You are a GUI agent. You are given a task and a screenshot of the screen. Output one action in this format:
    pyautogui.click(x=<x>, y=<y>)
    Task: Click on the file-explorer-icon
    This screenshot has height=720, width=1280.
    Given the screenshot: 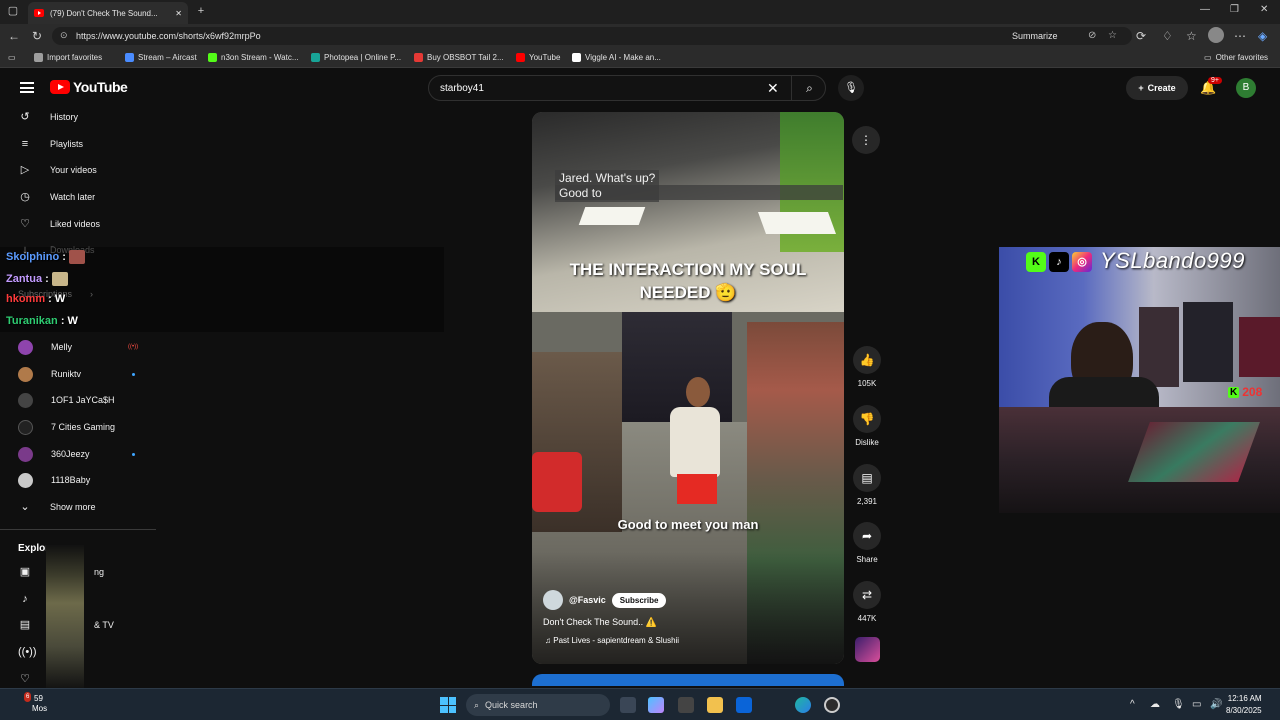 What is the action you would take?
    pyautogui.click(x=715, y=705)
    